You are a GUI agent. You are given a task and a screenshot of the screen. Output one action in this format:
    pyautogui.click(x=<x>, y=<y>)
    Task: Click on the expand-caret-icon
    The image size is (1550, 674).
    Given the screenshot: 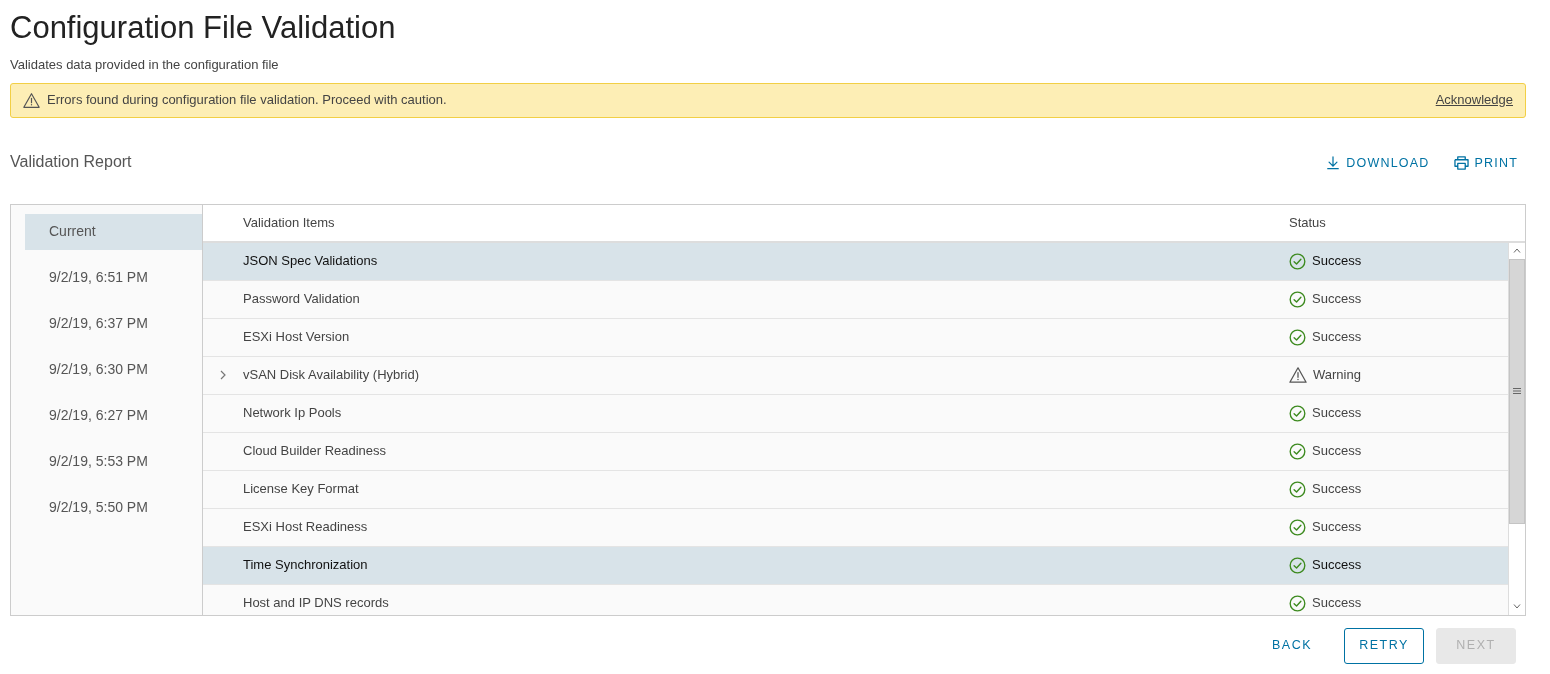 What is the action you would take?
    pyautogui.click(x=223, y=375)
    